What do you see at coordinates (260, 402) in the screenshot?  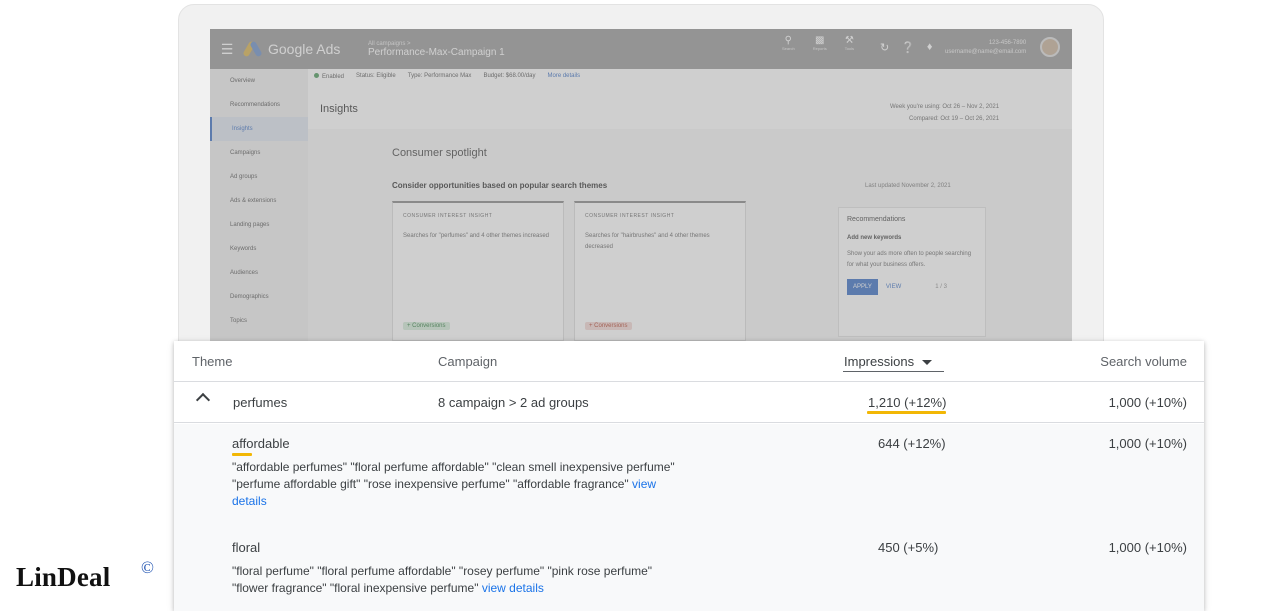 I see `theme-cell: perfumes` at bounding box center [260, 402].